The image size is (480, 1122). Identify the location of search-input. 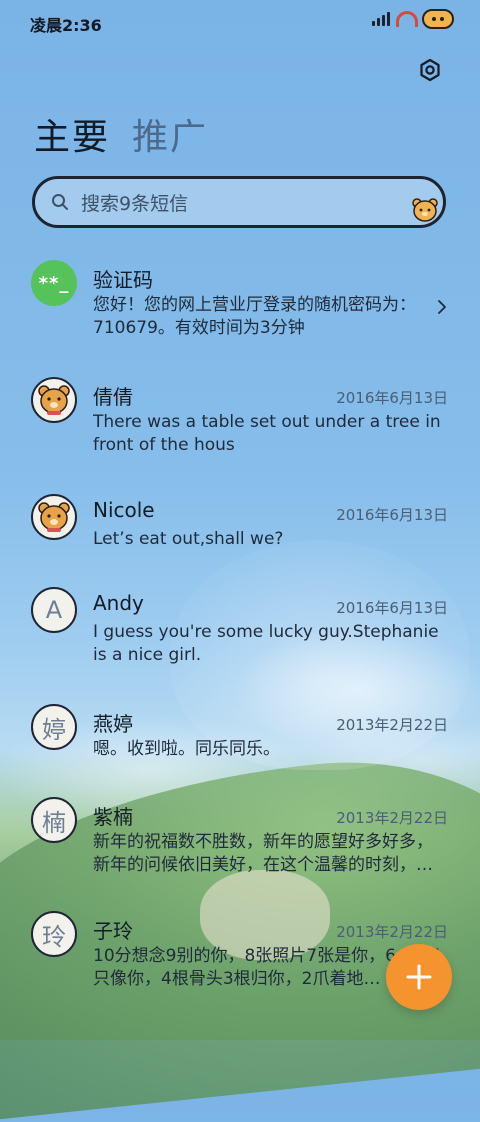
(241, 204).